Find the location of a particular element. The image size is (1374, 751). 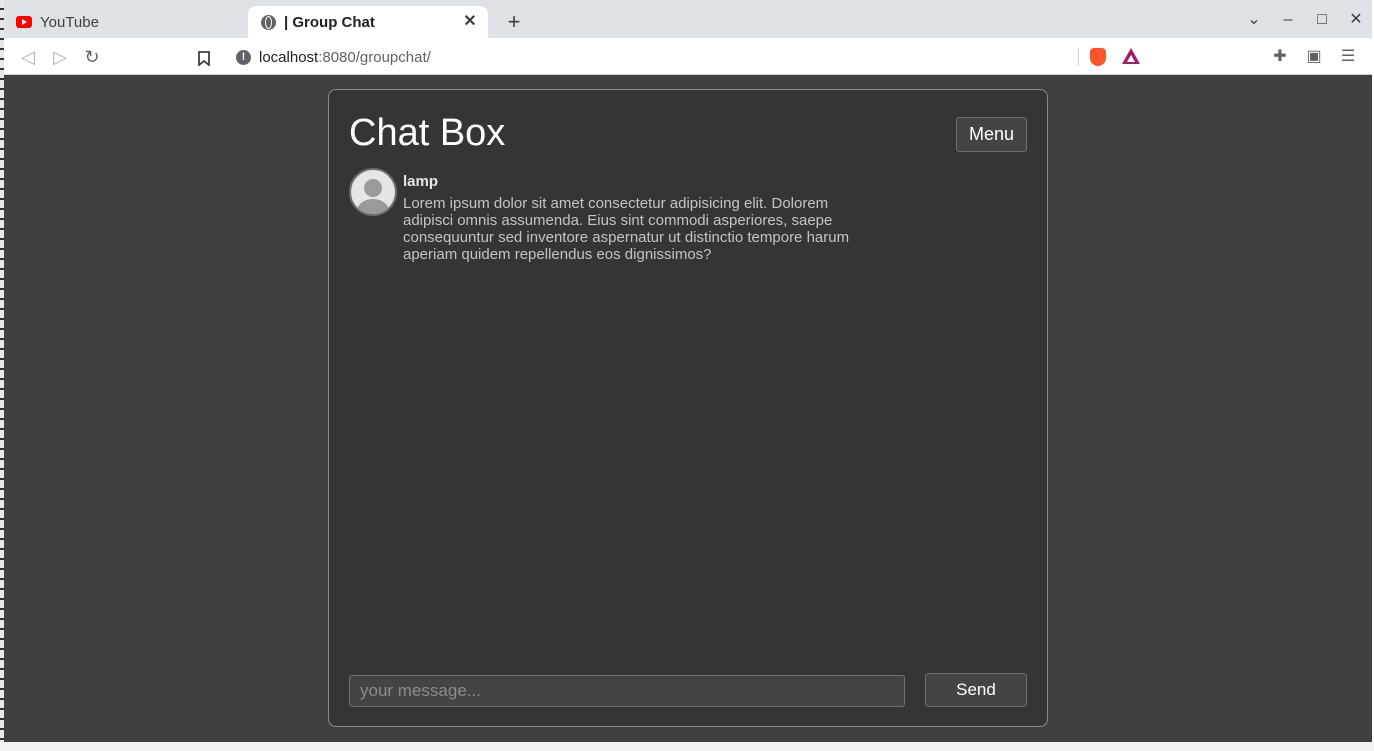

site-info-icon: ! is located at coordinates (243, 57).